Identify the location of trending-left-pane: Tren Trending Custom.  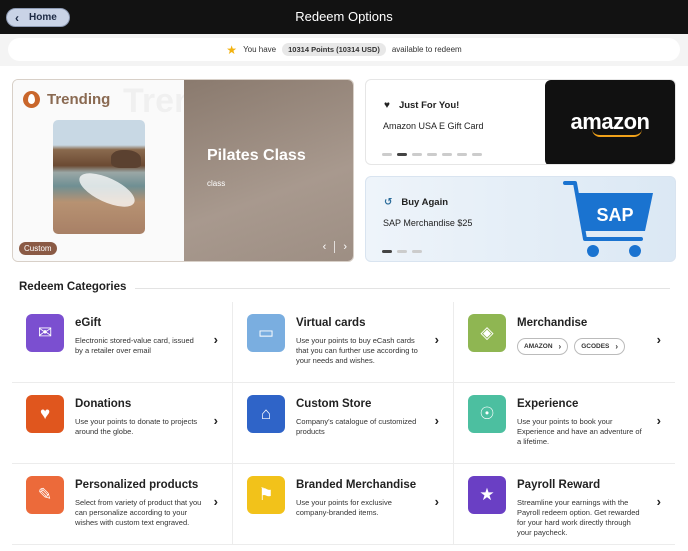
(104, 170).